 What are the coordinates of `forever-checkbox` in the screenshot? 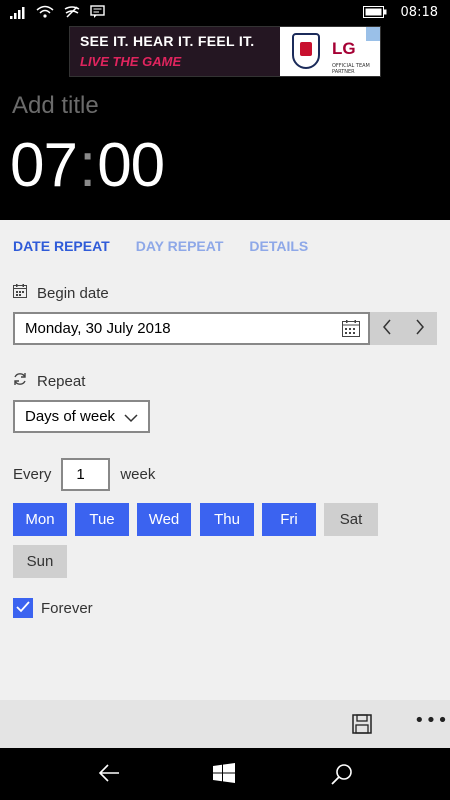 It's located at (23, 608).